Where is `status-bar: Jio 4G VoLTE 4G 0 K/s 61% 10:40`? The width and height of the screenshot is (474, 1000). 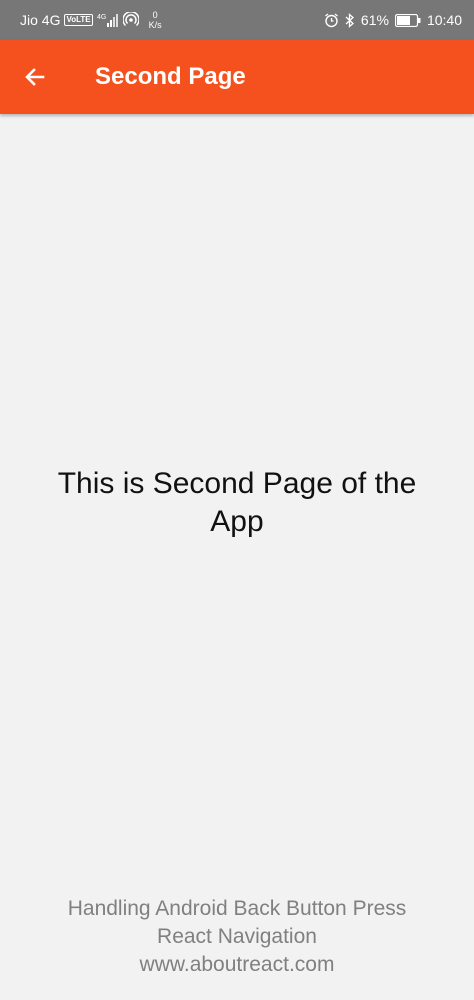
status-bar: Jio 4G VoLTE 4G 0 K/s 61% 10:40 is located at coordinates (237, 20).